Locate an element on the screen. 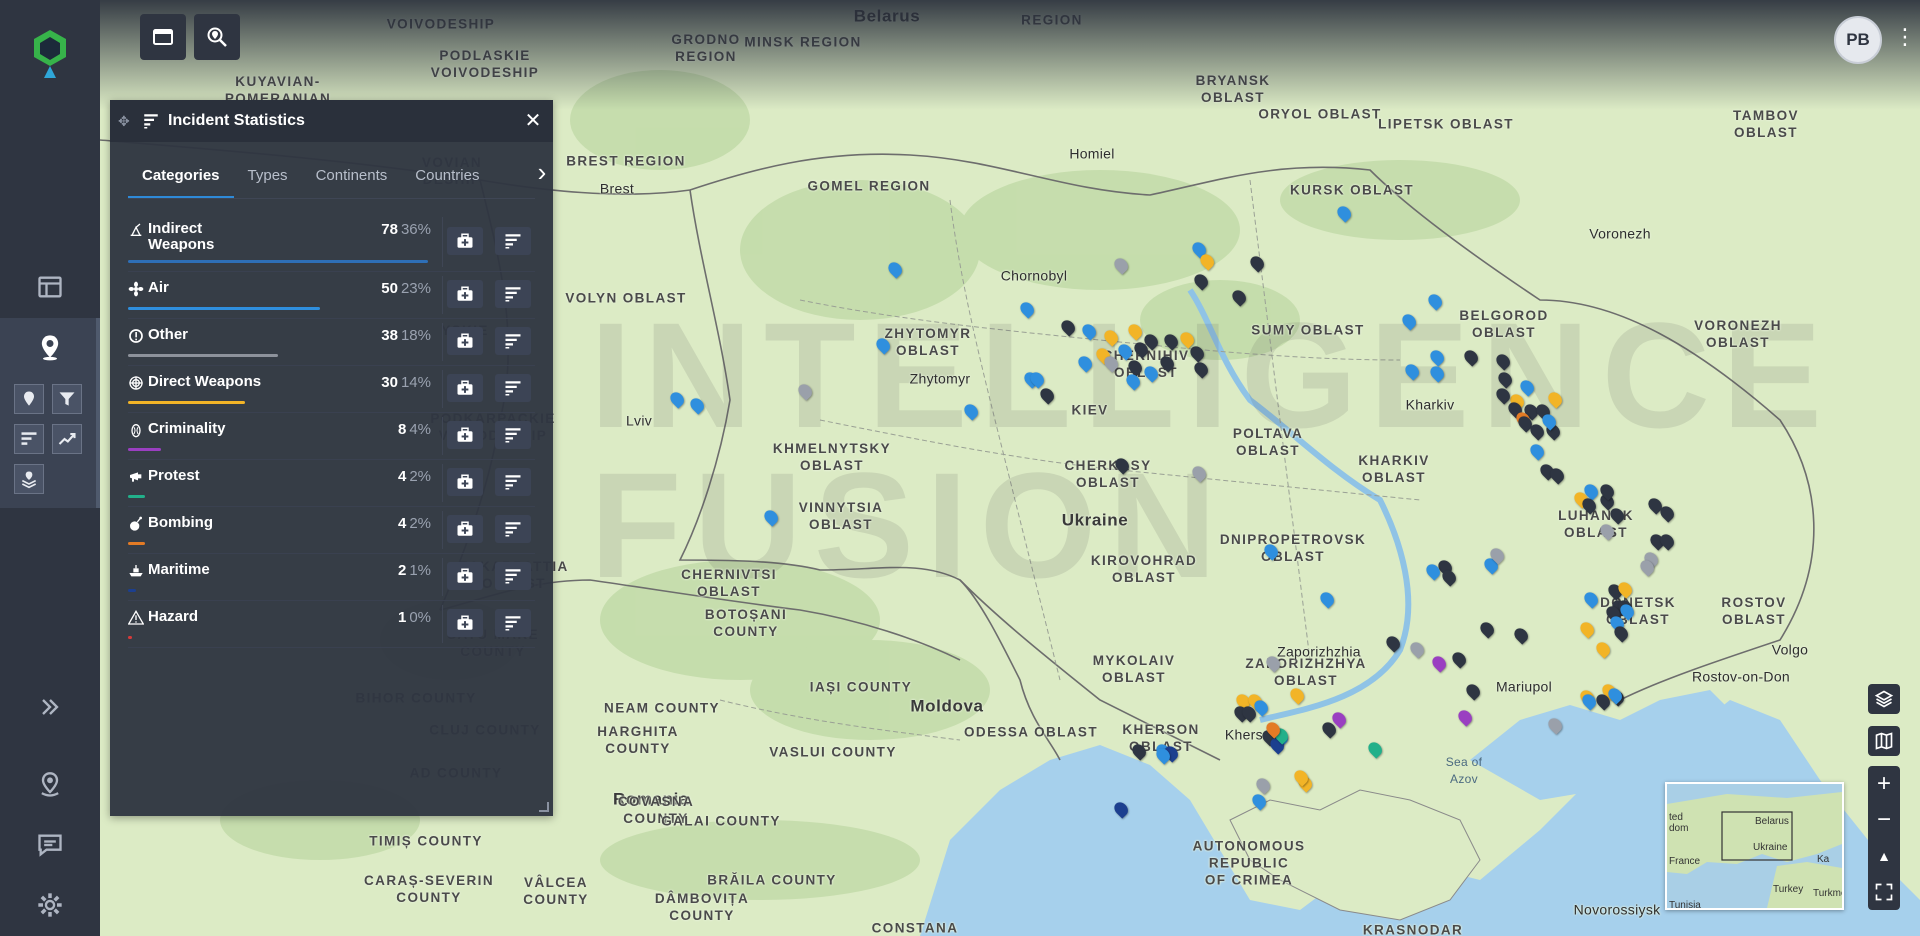 The image size is (1920, 936). layers-control-button is located at coordinates (1884, 699).